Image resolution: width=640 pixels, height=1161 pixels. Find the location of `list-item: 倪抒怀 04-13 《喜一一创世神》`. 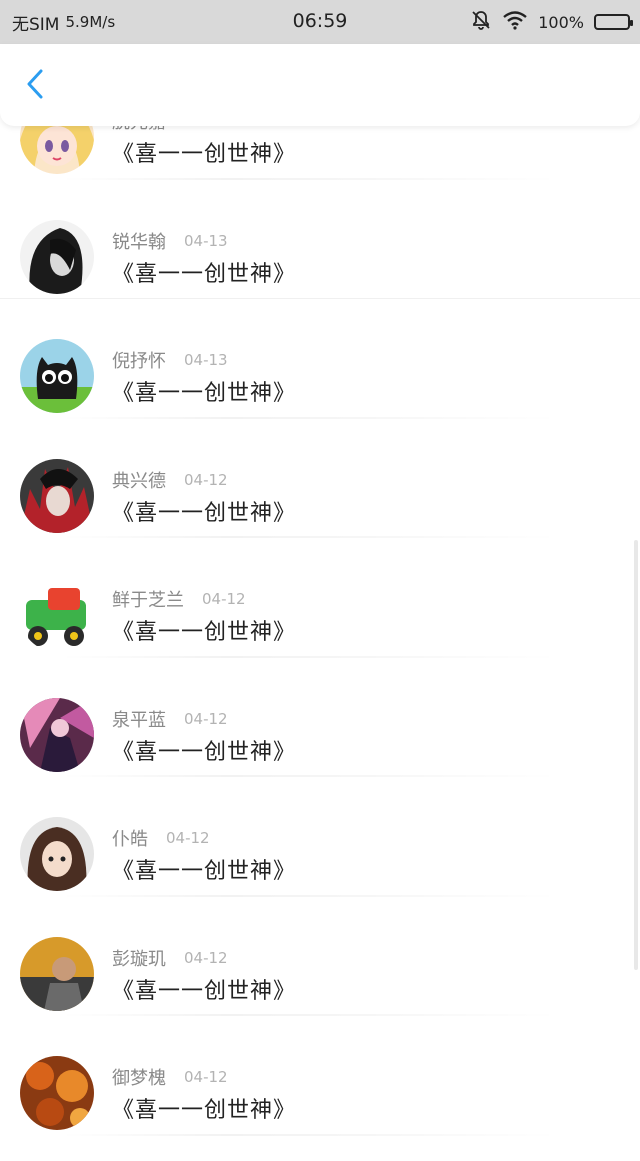

list-item: 倪抒怀 04-13 《喜一一创世神》 is located at coordinates (320, 359).